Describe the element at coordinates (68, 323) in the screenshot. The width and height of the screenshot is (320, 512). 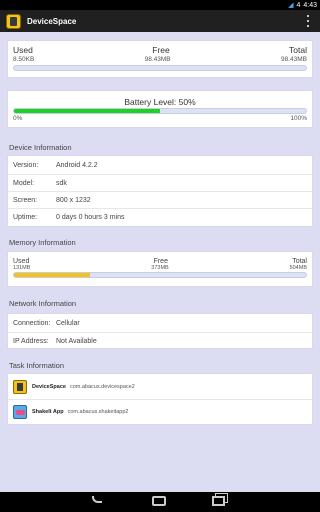
I see `network-connection-value: Cellular` at that location.